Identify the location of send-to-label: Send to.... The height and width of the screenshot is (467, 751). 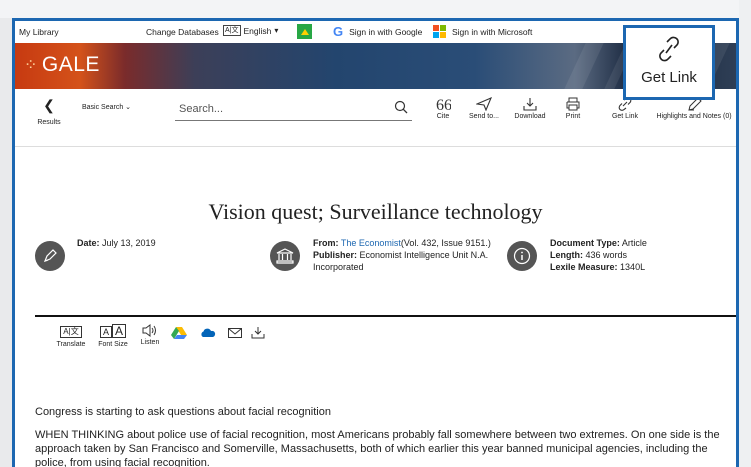
(484, 116).